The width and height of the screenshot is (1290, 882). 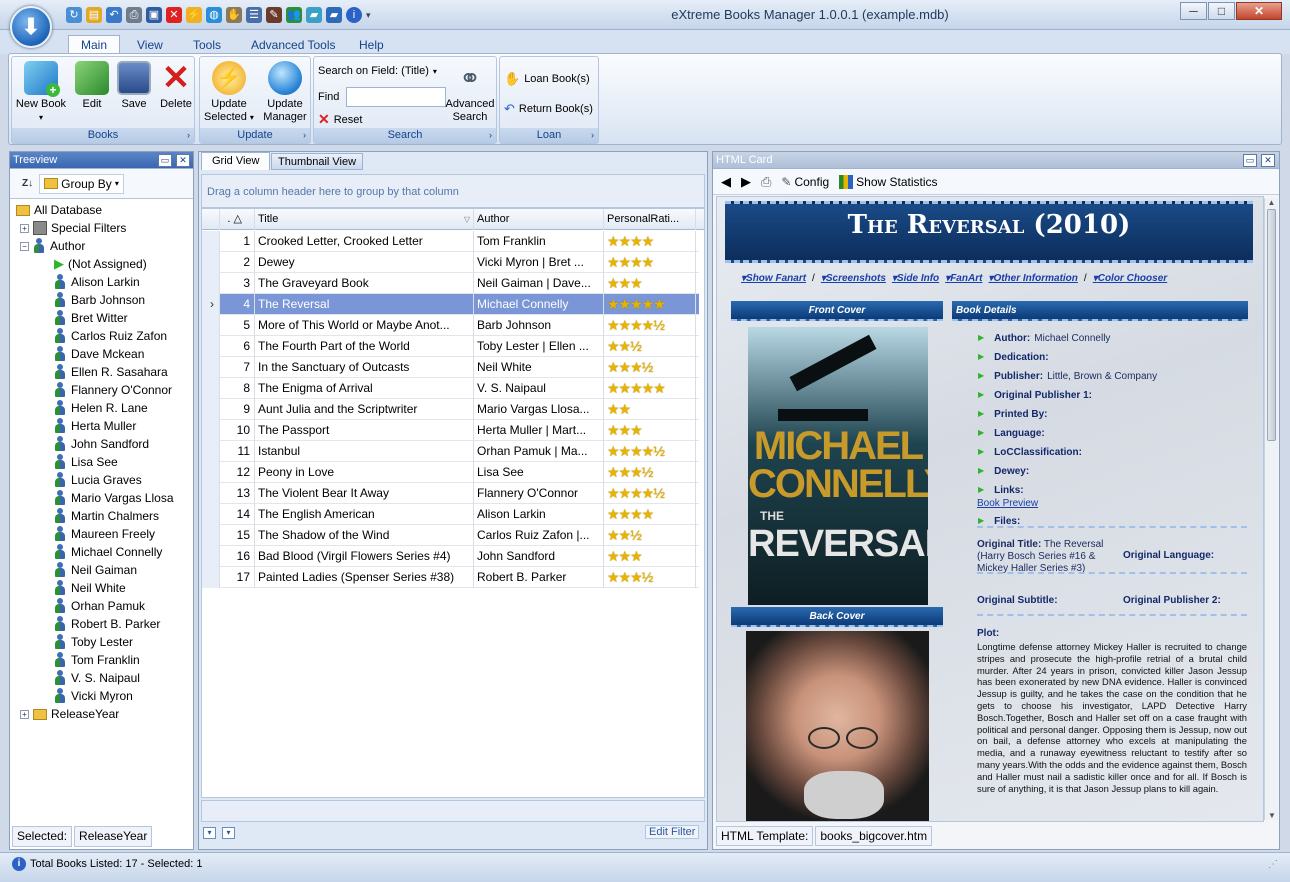 What do you see at coordinates (69, 714) in the screenshot?
I see `tree-node-release-year: + ReleaseYear` at bounding box center [69, 714].